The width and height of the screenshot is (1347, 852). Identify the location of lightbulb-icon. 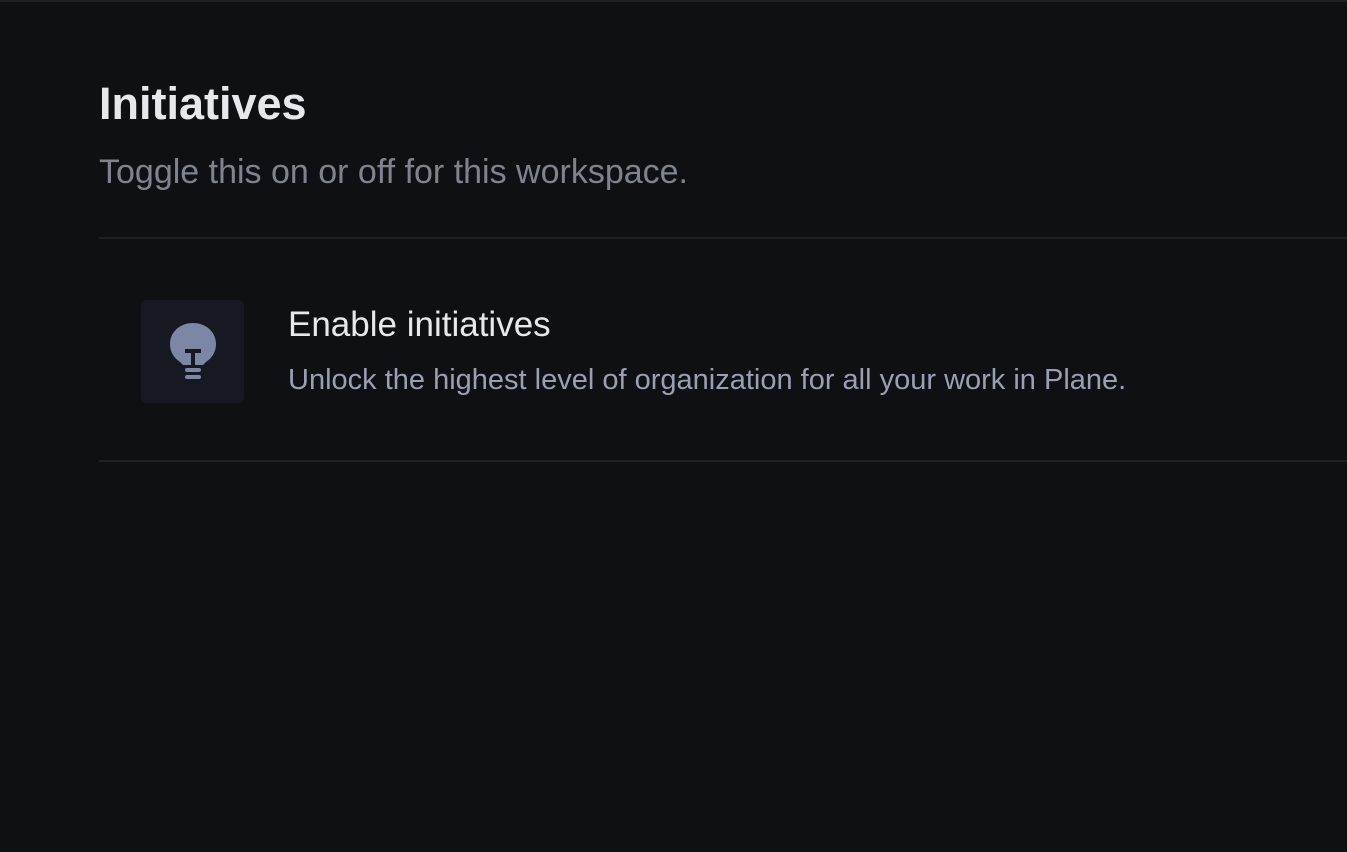
(192, 350).